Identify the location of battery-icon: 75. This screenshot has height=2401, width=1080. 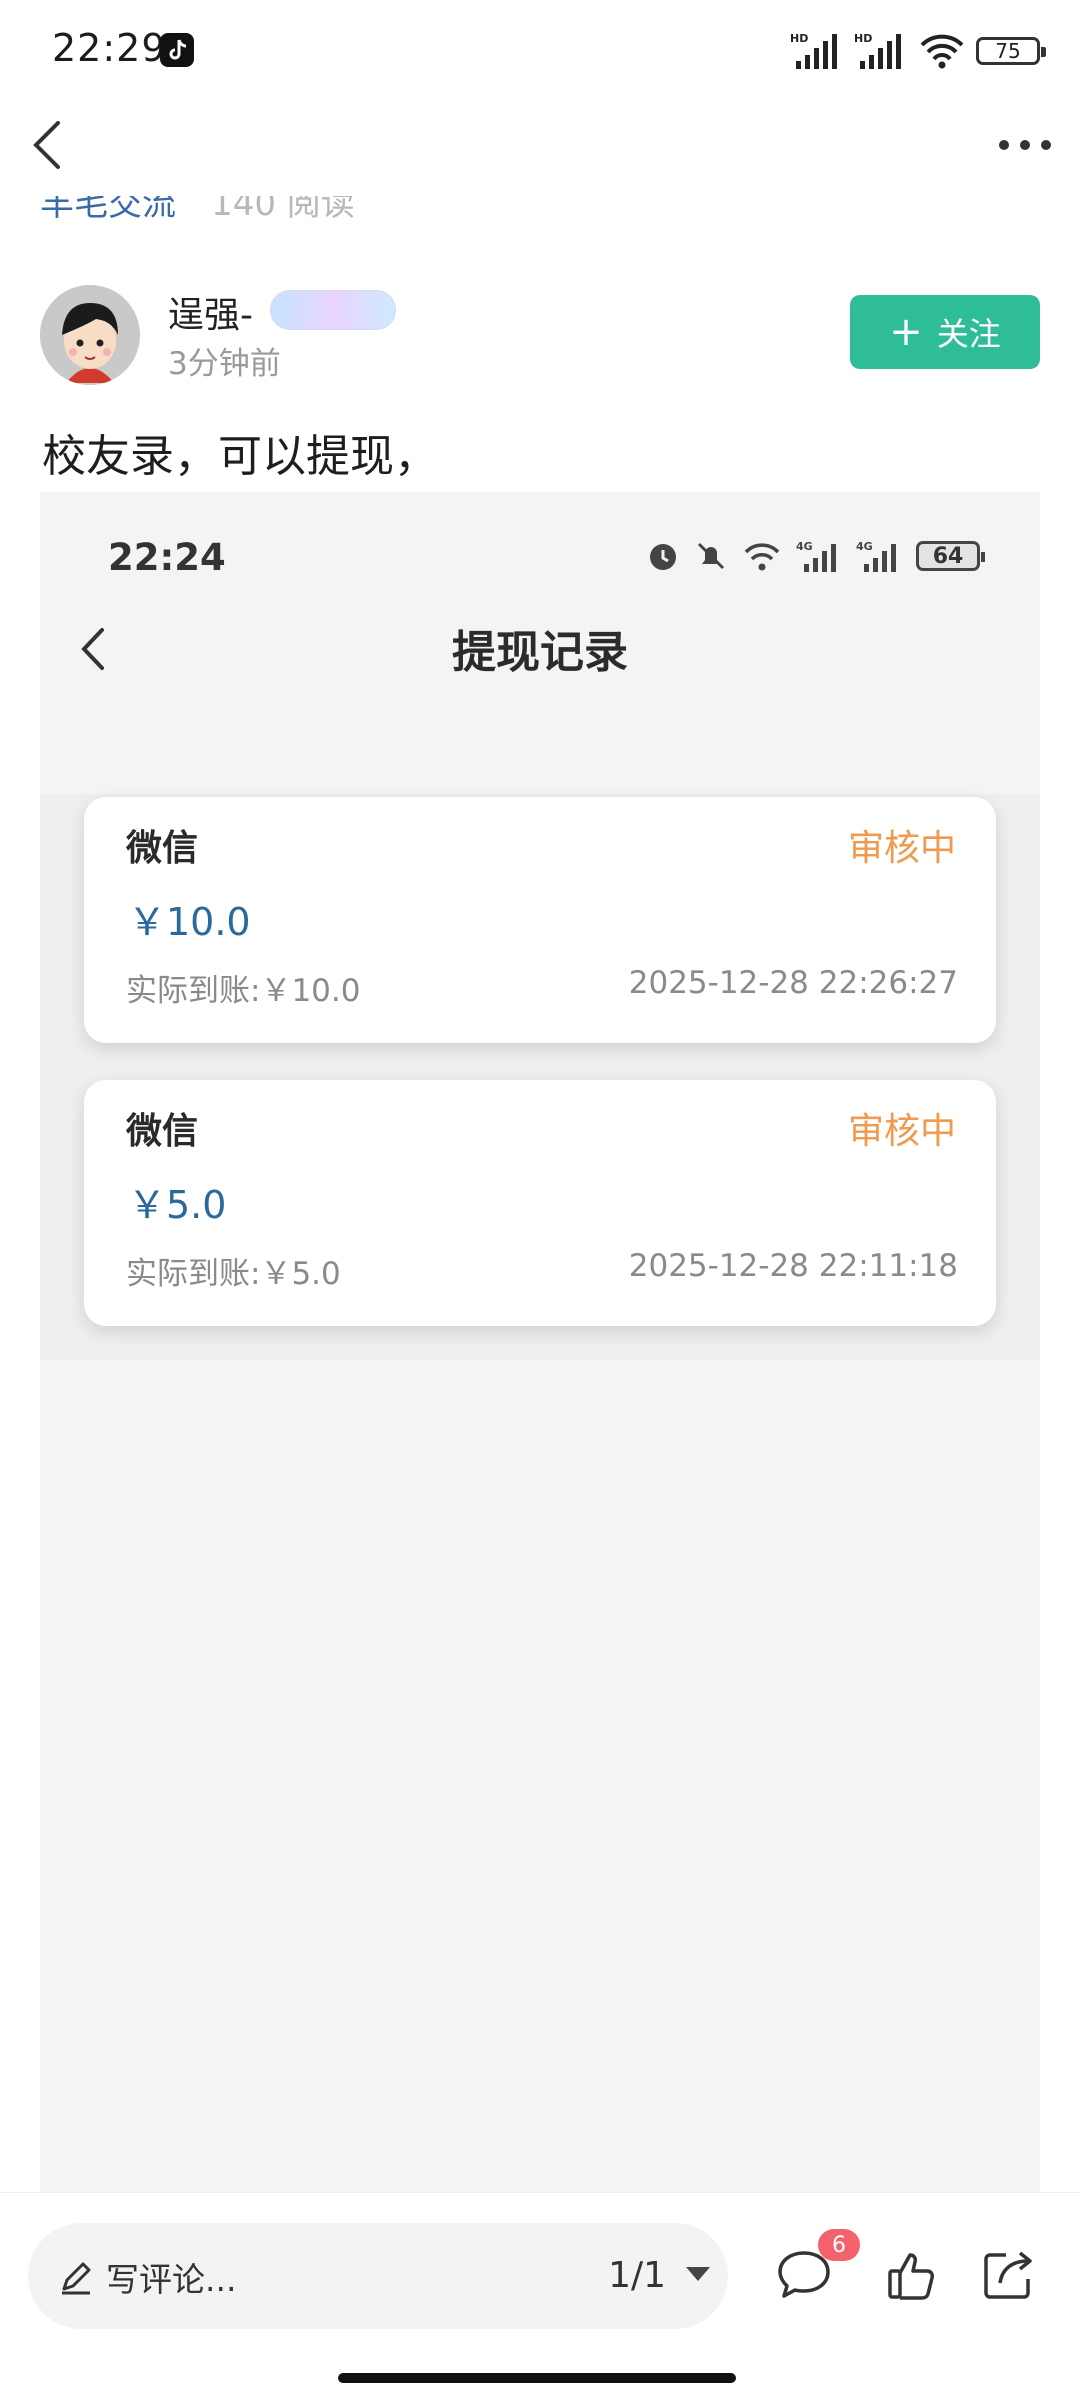
(1011, 51).